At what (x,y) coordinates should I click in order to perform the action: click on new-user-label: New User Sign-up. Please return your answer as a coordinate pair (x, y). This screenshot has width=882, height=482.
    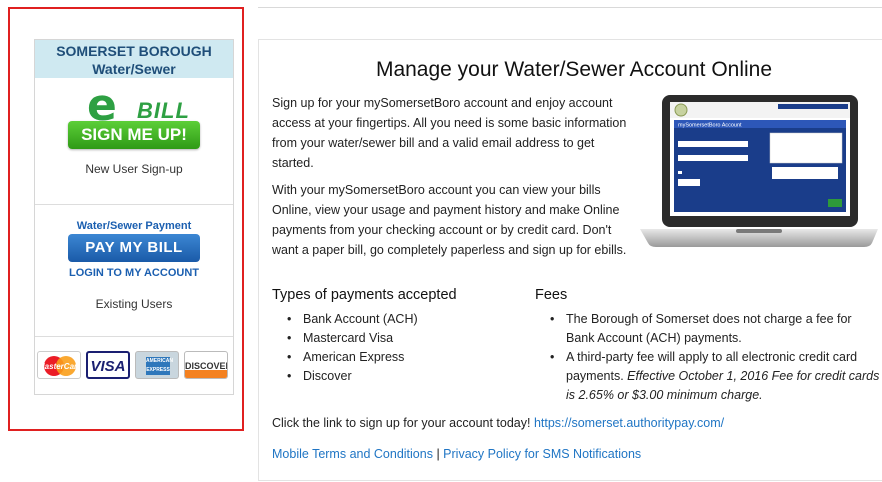
    Looking at the image, I should click on (134, 169).